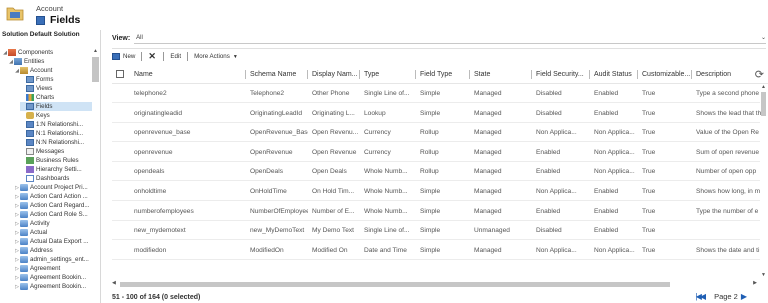 The height and width of the screenshot is (303, 768). Describe the element at coordinates (188, 74) in the screenshot. I see `column-header: Name` at that location.